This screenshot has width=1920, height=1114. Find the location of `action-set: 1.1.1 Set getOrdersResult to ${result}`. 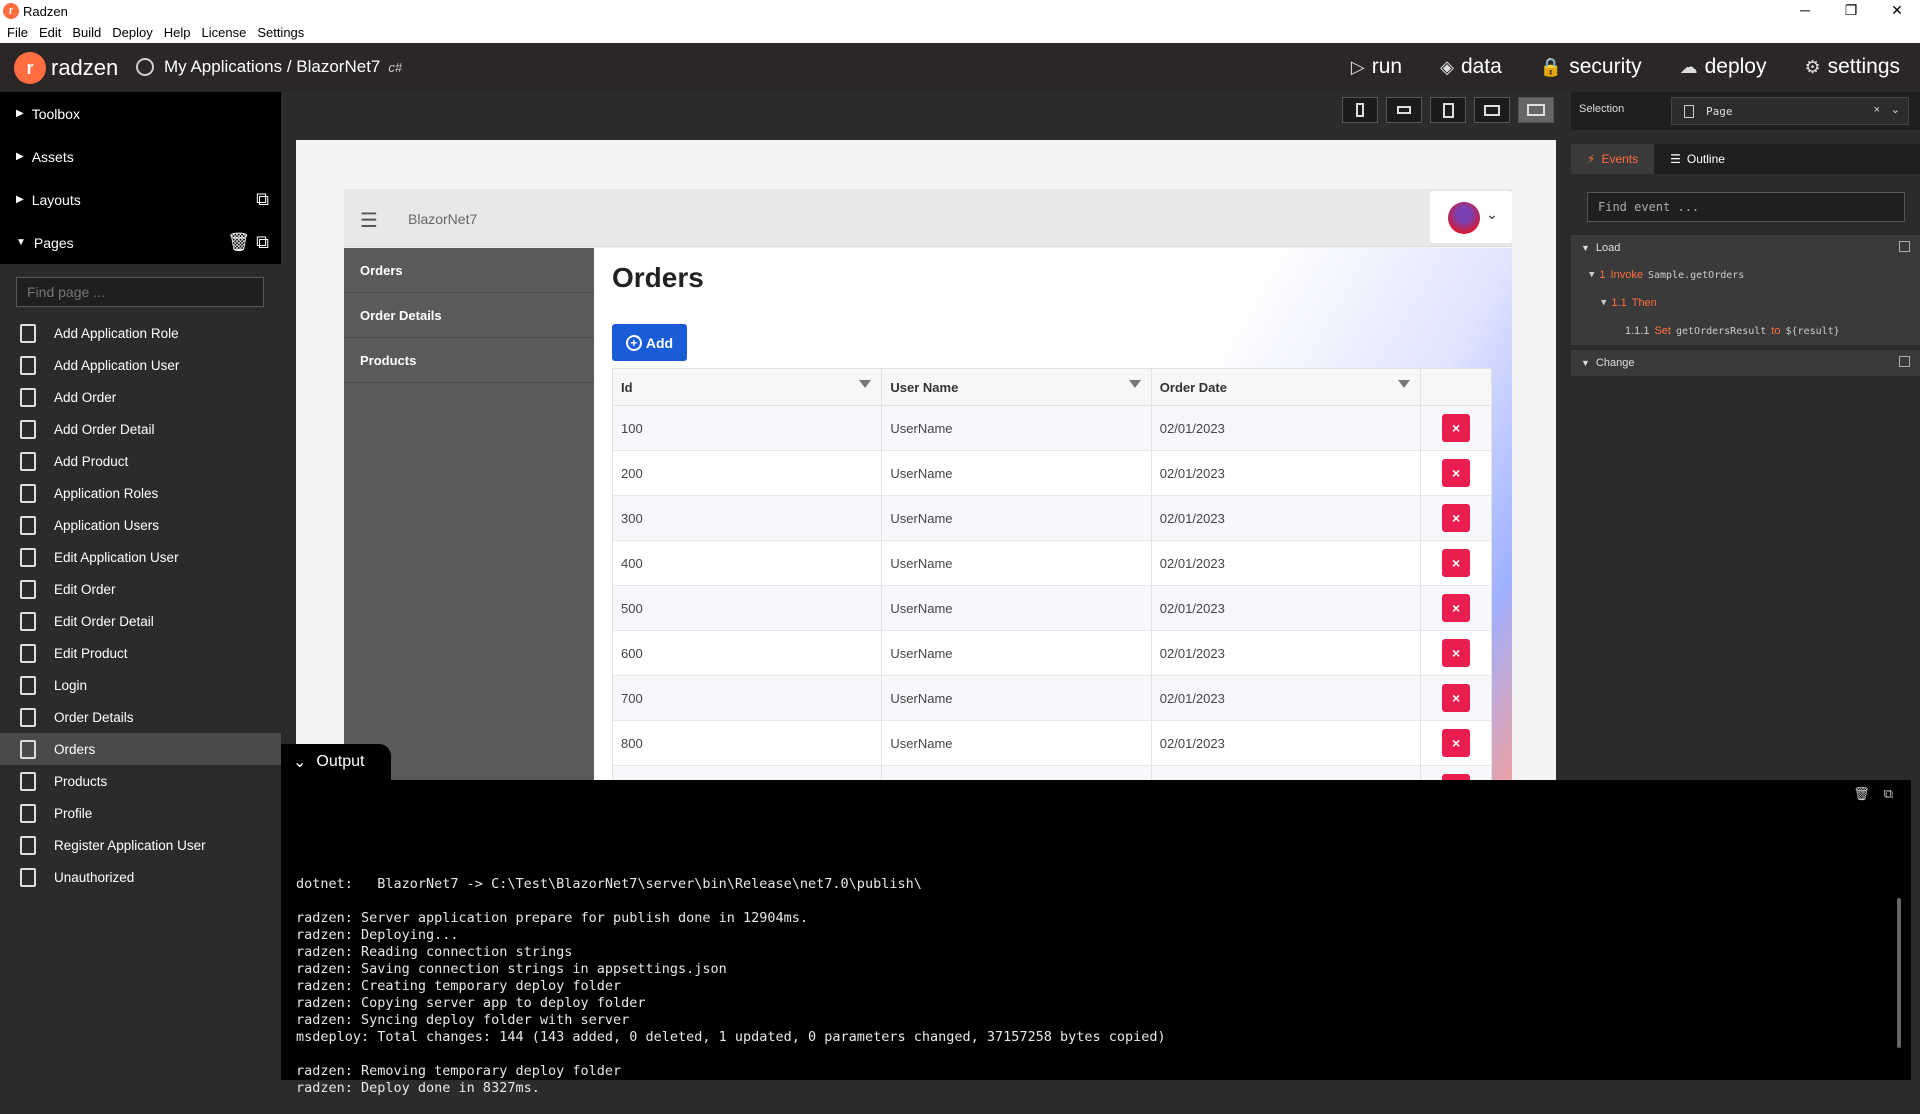

action-set: 1.1.1 Set getOrdersResult to ${result} is located at coordinates (1745, 331).